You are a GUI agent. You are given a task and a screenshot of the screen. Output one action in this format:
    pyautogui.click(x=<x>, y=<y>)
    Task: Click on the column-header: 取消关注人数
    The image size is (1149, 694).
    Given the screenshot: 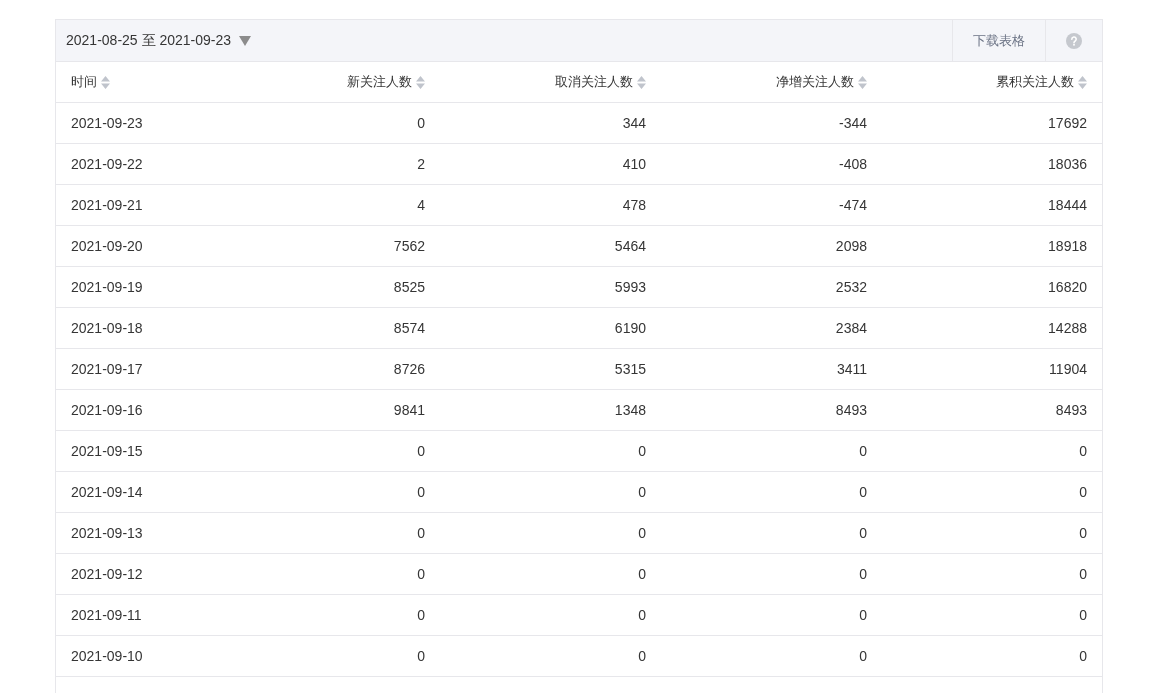 What is the action you would take?
    pyautogui.click(x=594, y=82)
    